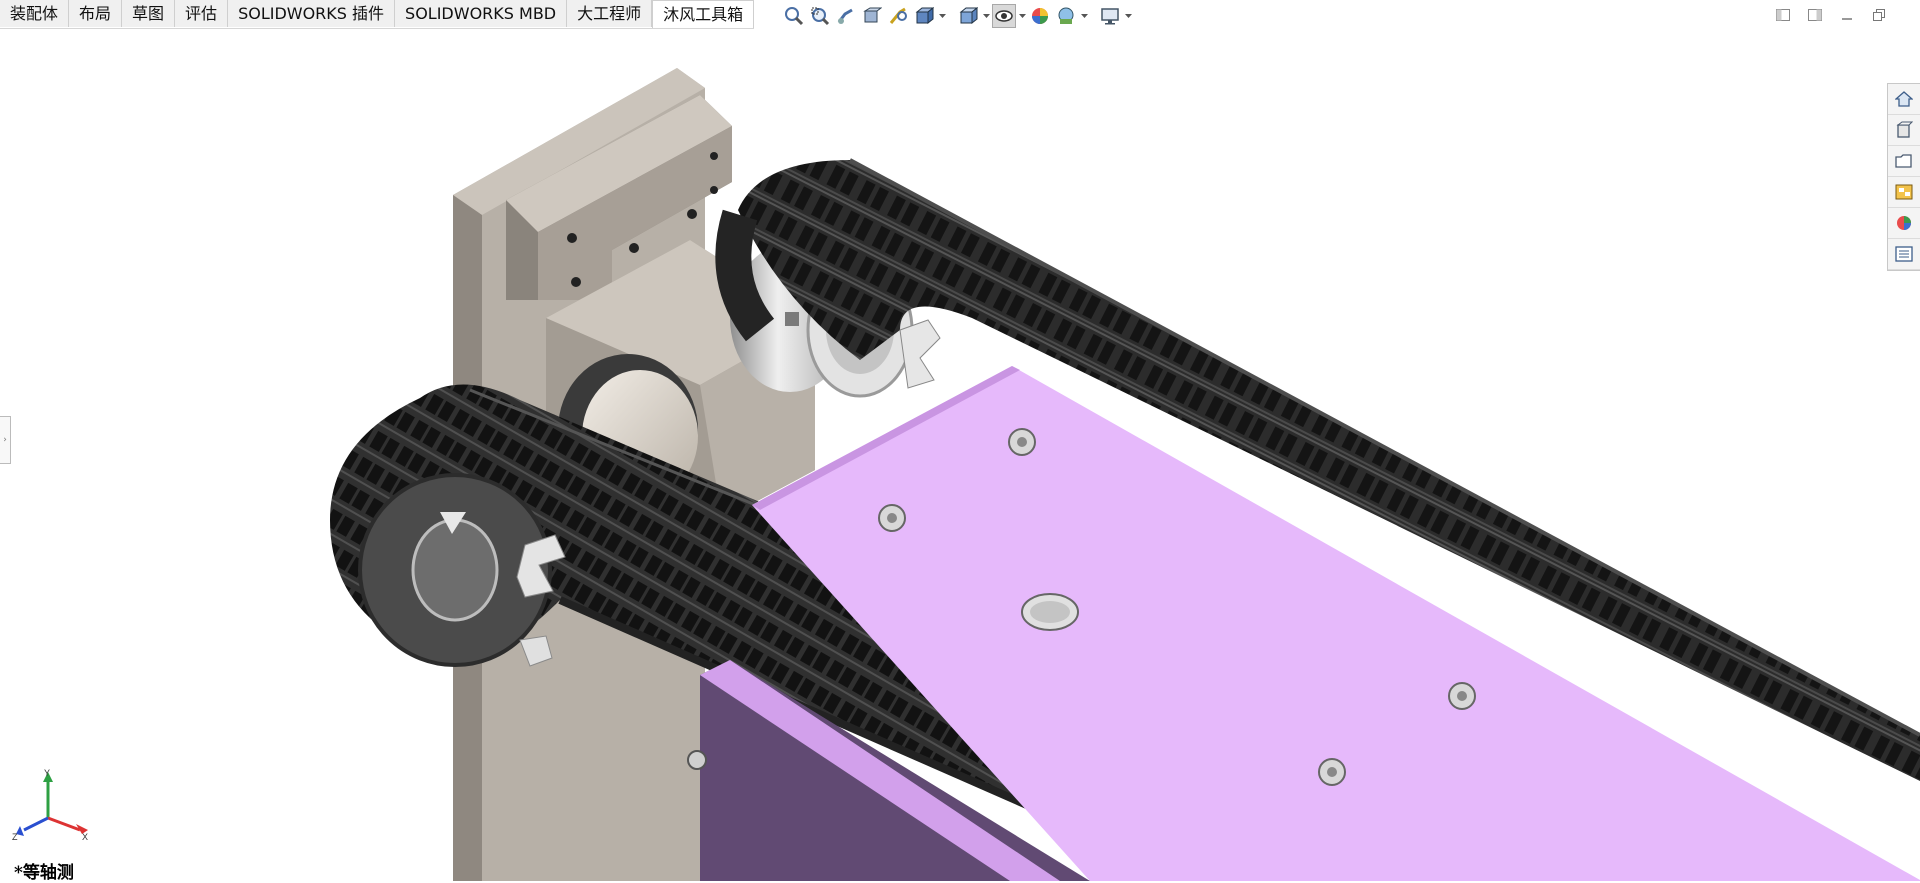 This screenshot has width=1920, height=883. I want to click on tab-solidworks-mbd: SOLIDWORKS MBD, so click(481, 13).